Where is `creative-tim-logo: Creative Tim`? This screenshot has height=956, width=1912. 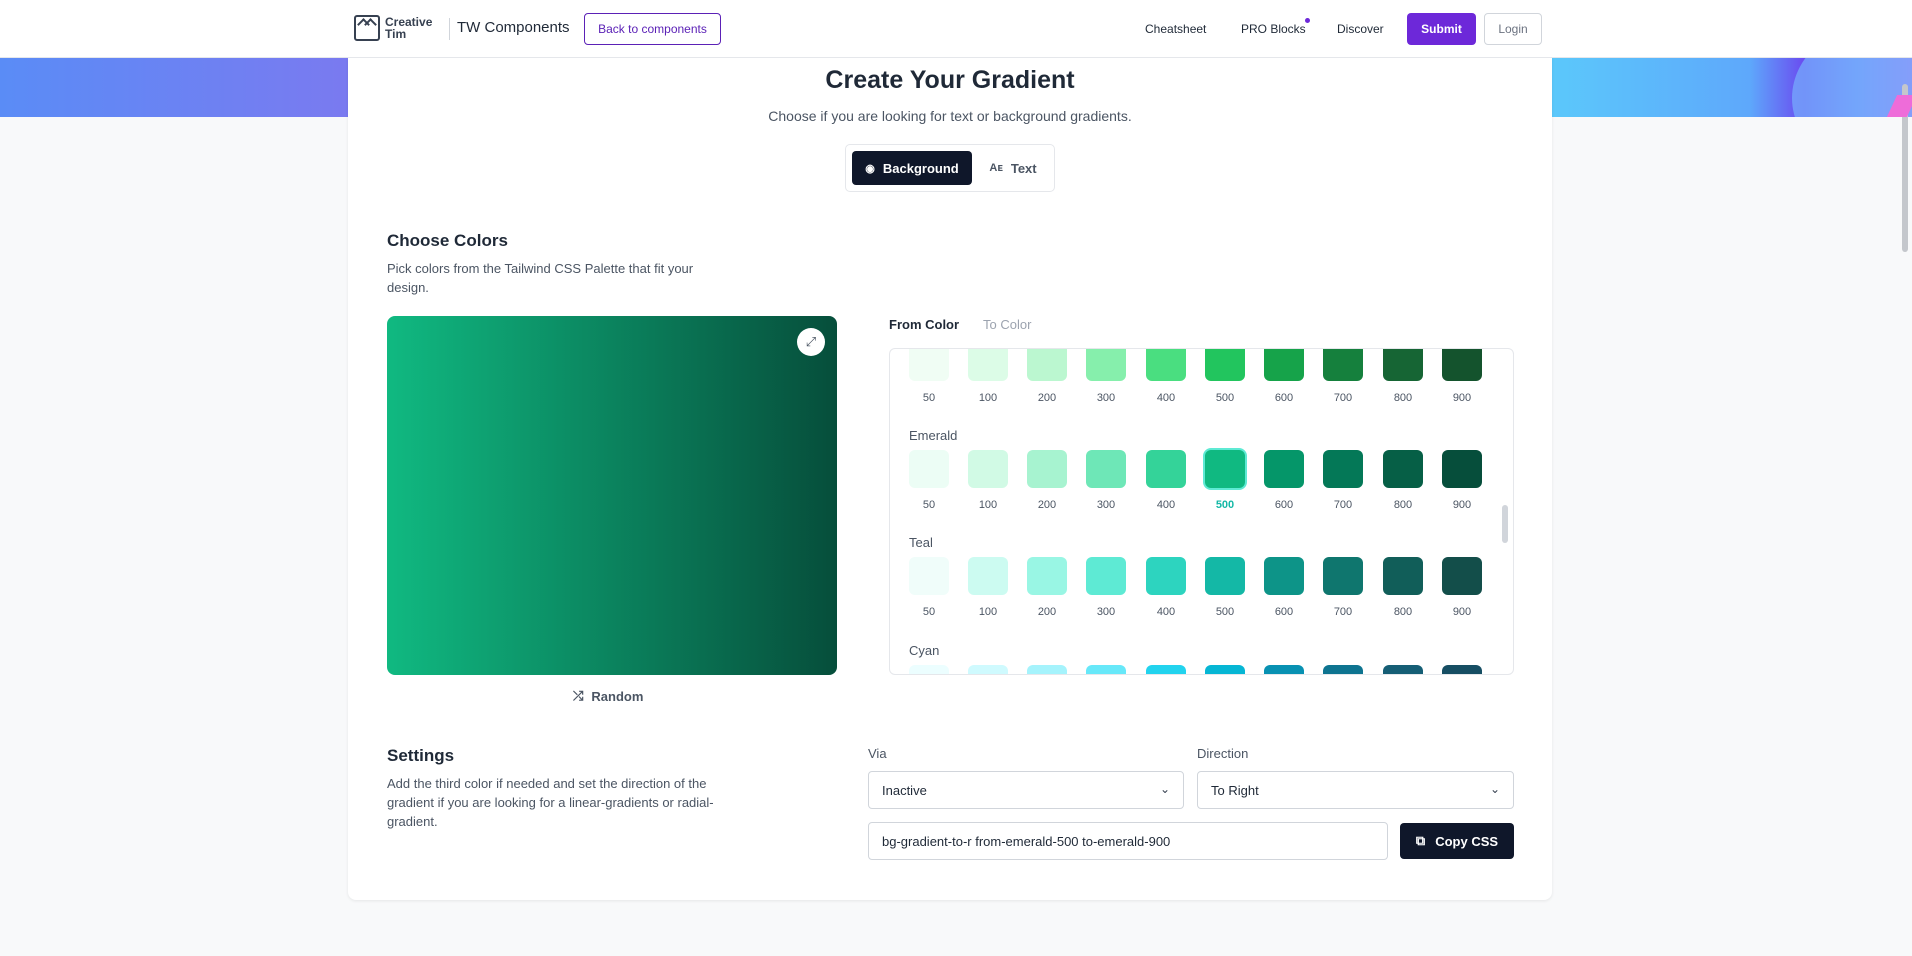
creative-tim-logo: Creative Tim is located at coordinates (396, 28).